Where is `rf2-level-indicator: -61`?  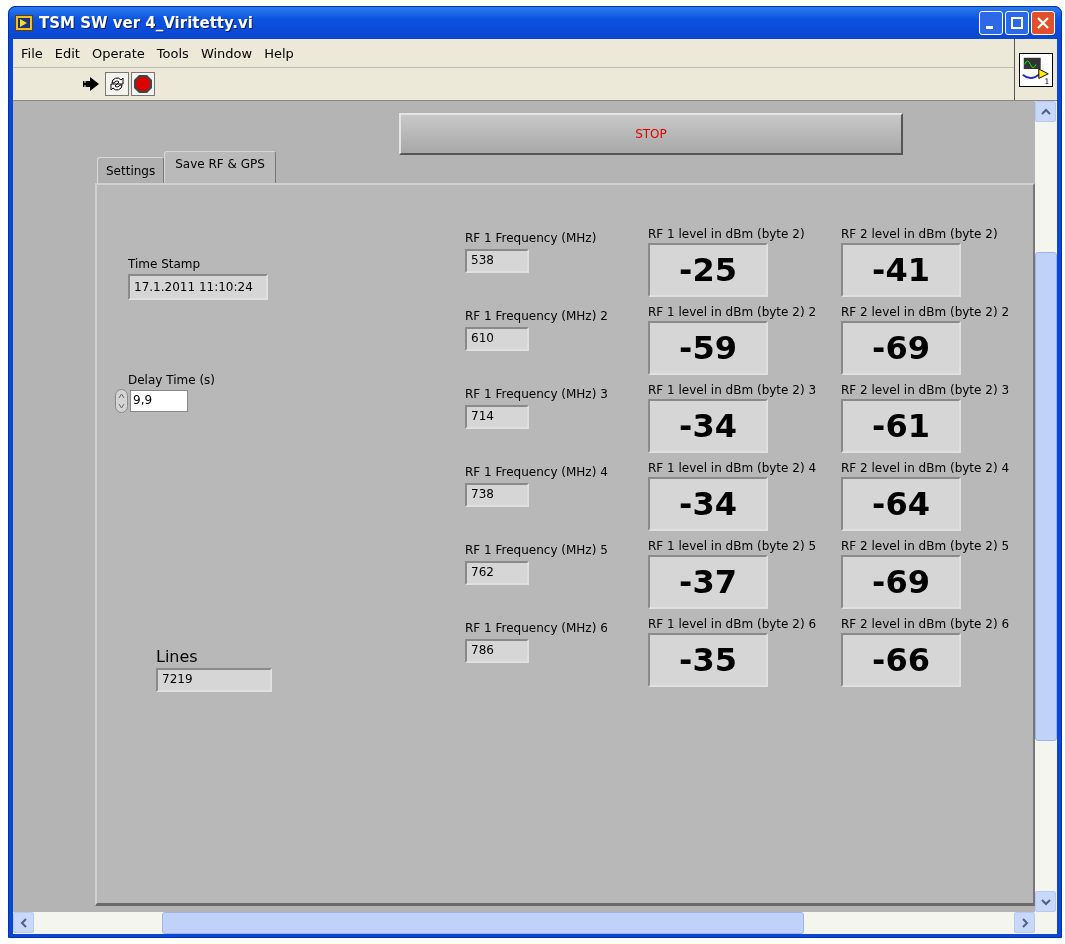
rf2-level-indicator: -61 is located at coordinates (901, 426).